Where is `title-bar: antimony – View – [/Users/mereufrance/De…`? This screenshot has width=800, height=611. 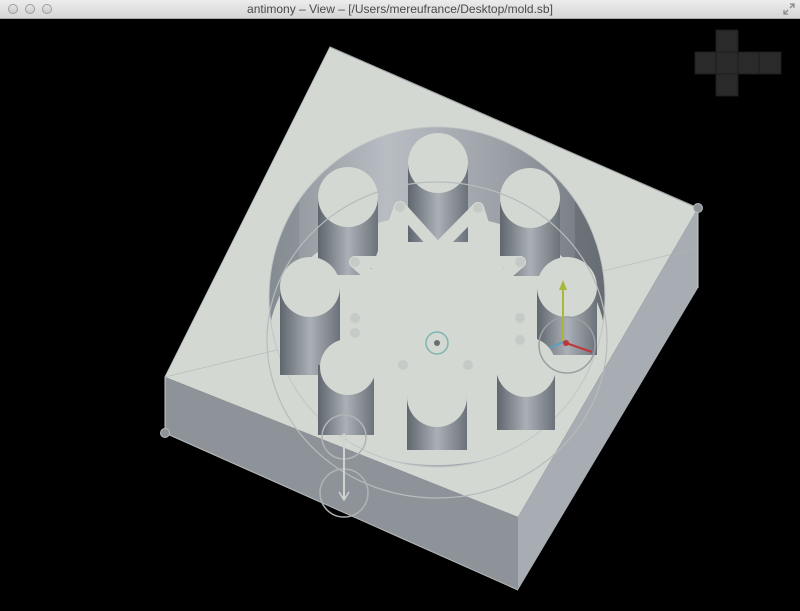
title-bar: antimony – View – [/Users/mereufrance/De… is located at coordinates (400, 9).